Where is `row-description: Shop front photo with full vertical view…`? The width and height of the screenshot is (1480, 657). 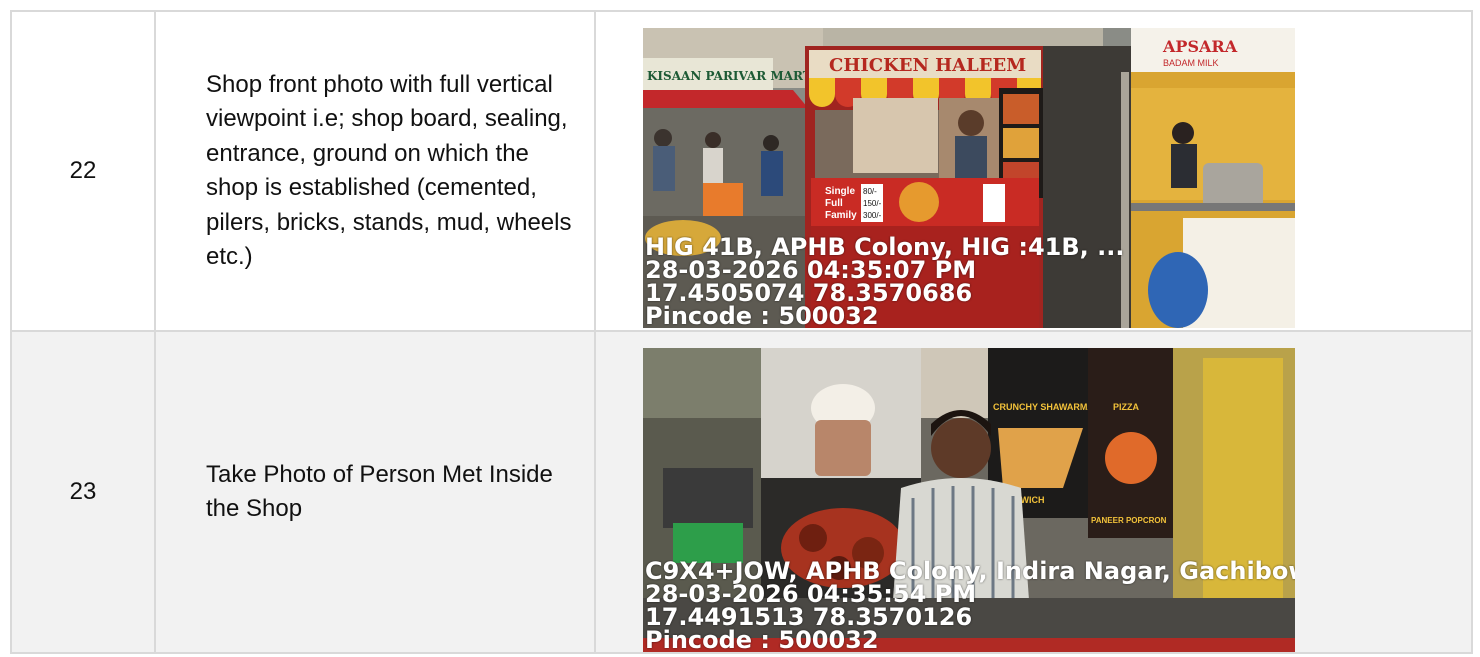 row-description: Shop front photo with full vertical view… is located at coordinates (375, 171).